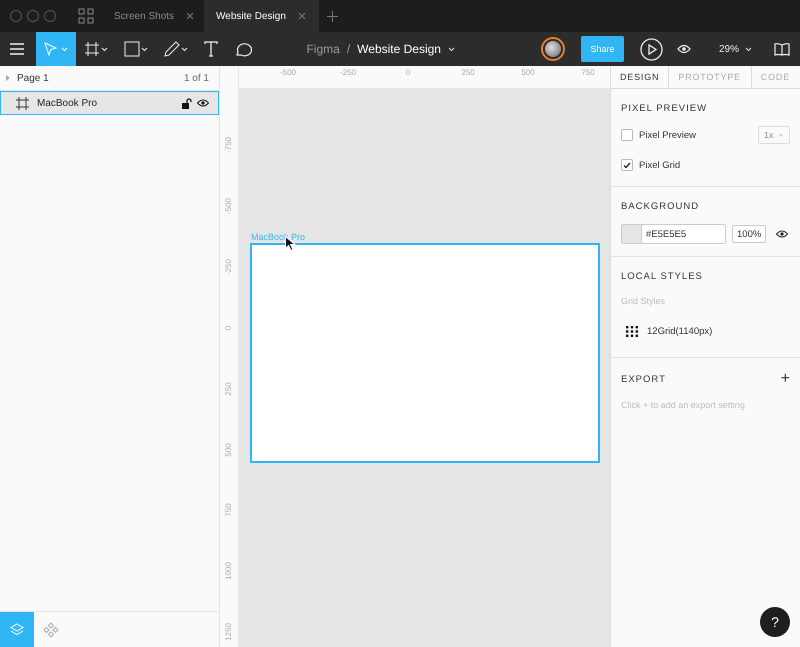  What do you see at coordinates (705, 335) in the screenshot?
I see `grid-style-item: 12Grid(1140px)` at bounding box center [705, 335].